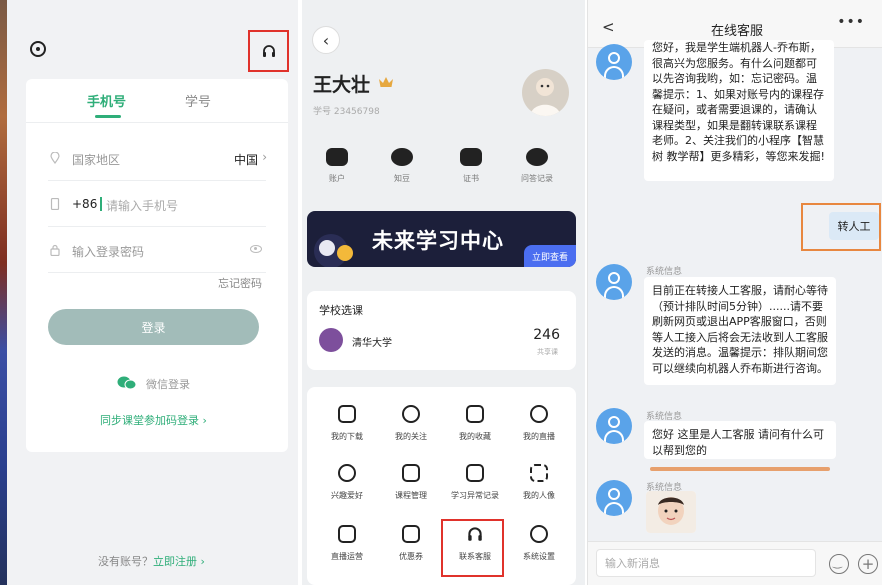 Image resolution: width=882 pixels, height=585 pixels. What do you see at coordinates (157, 251) in the screenshot?
I see `password-field: 输入登录密码` at bounding box center [157, 251].